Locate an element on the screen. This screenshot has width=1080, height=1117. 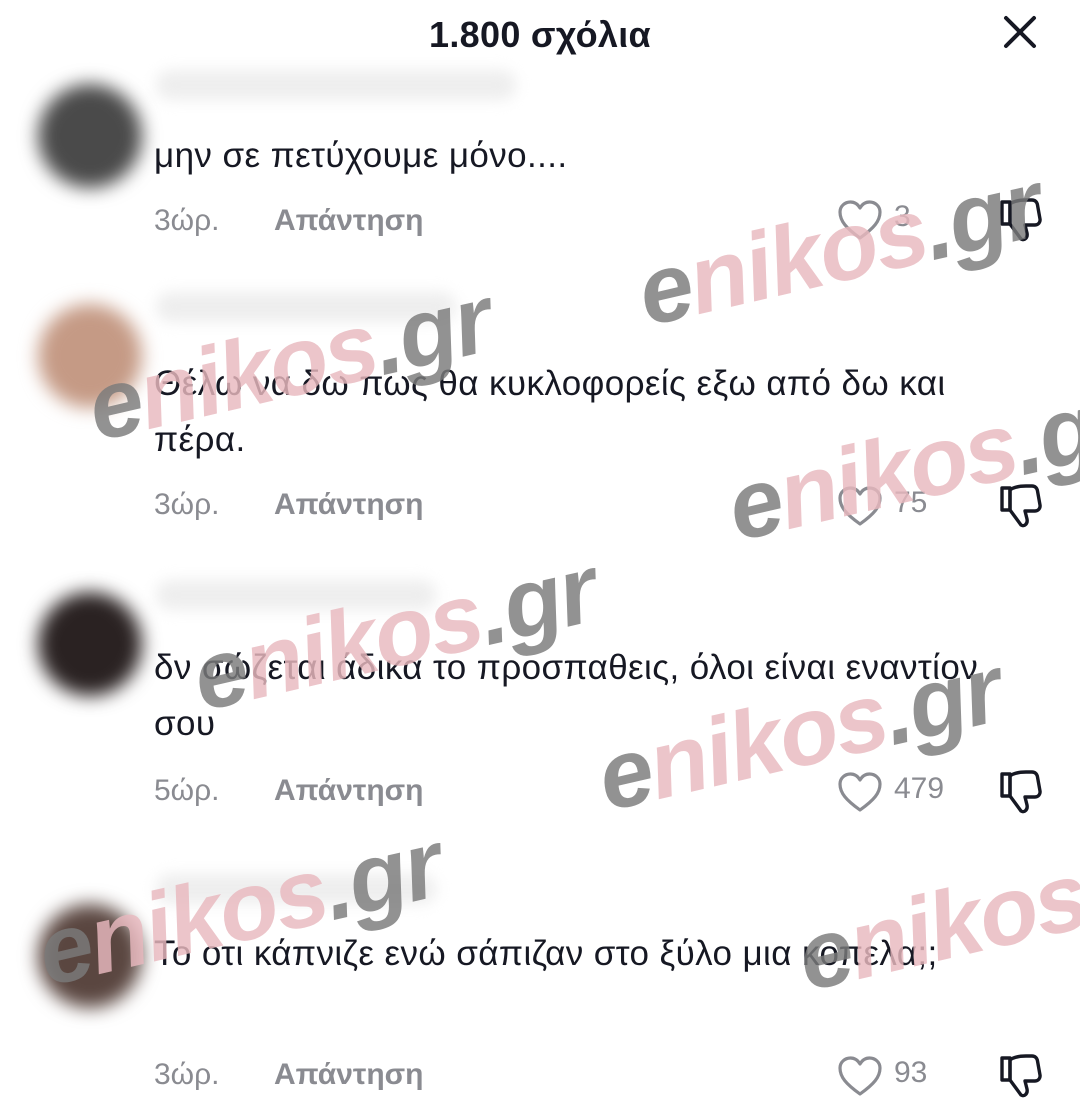
dislike-button is located at coordinates (1020, 1076).